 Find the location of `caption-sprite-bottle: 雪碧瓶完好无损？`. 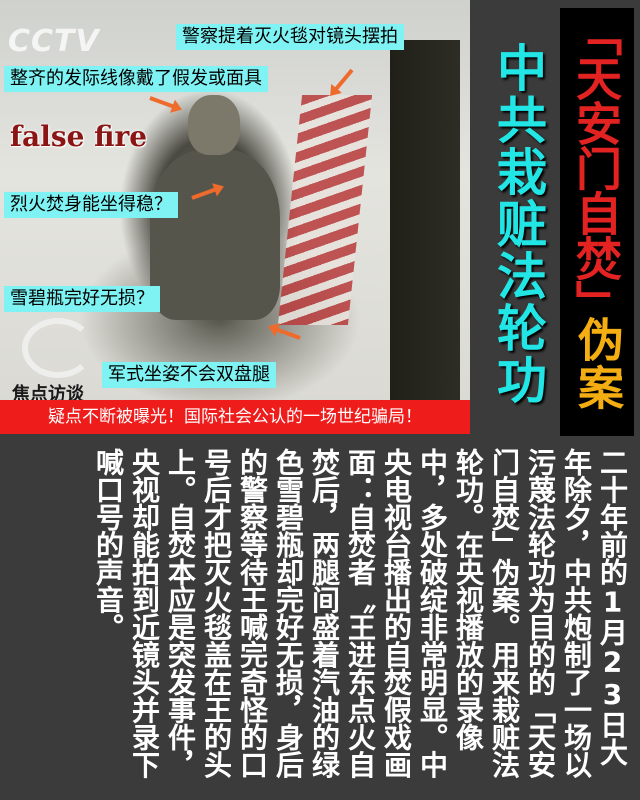

caption-sprite-bottle: 雪碧瓶完好无损？ is located at coordinates (82, 299).